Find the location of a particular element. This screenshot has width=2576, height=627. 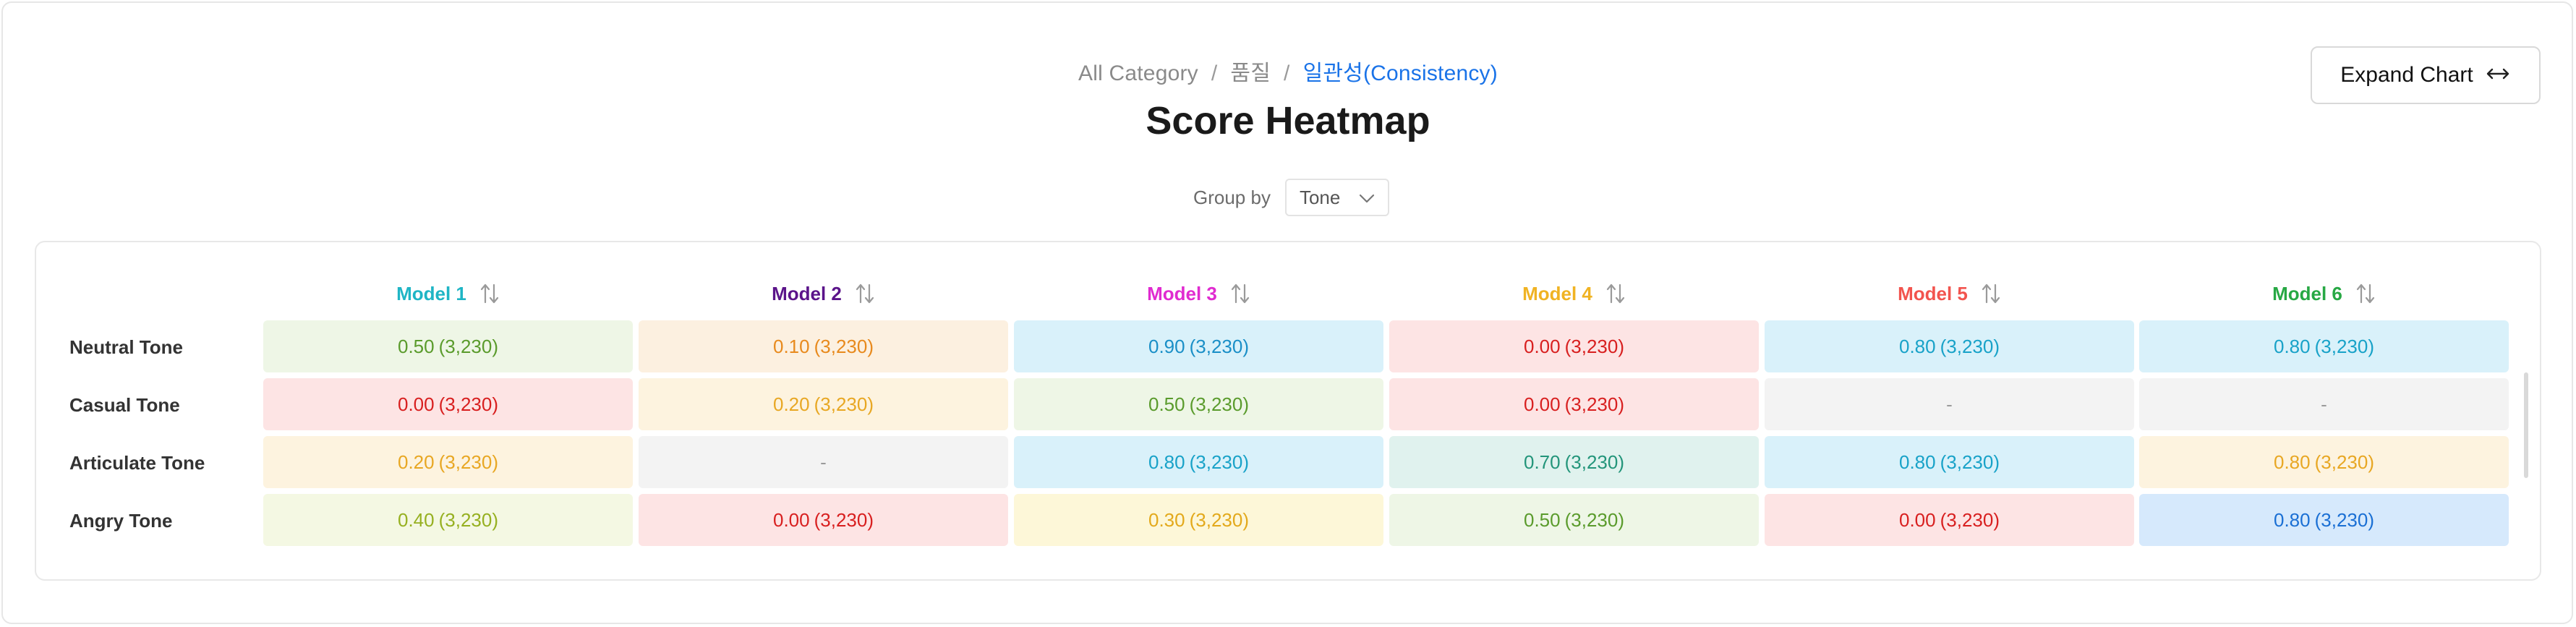

column-header-model-5: Model 5 is located at coordinates (1949, 294).